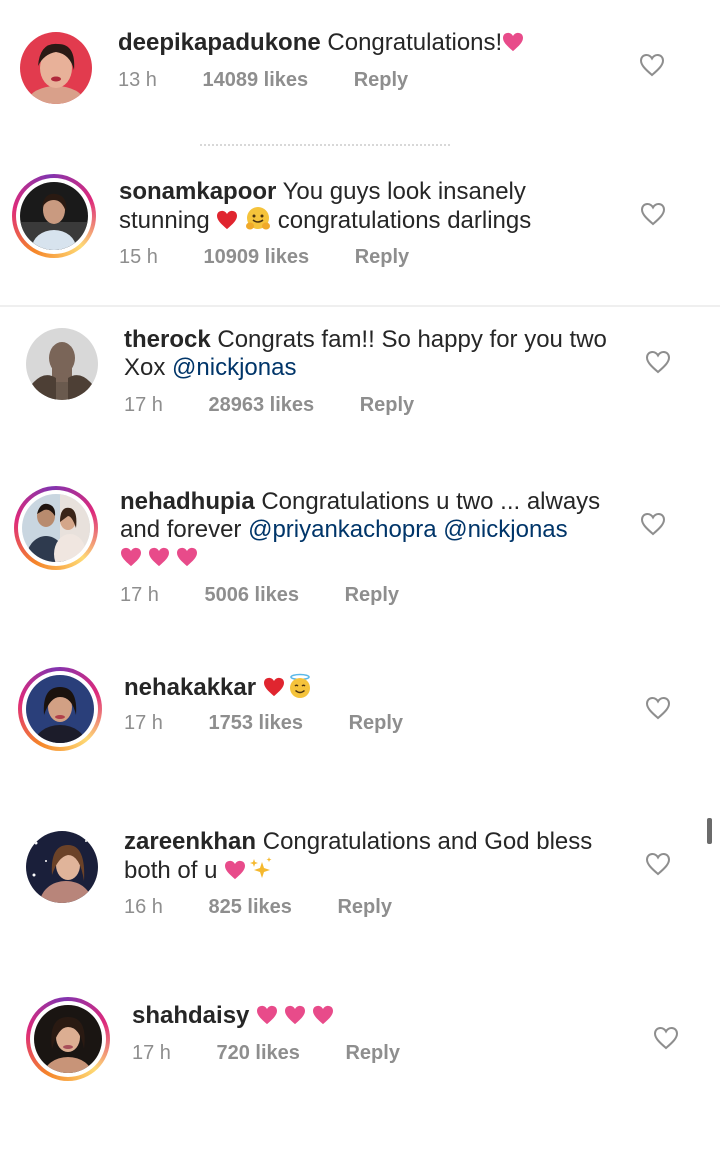  I want to click on comment-body-line1: You guys look insanely, so click(404, 191).